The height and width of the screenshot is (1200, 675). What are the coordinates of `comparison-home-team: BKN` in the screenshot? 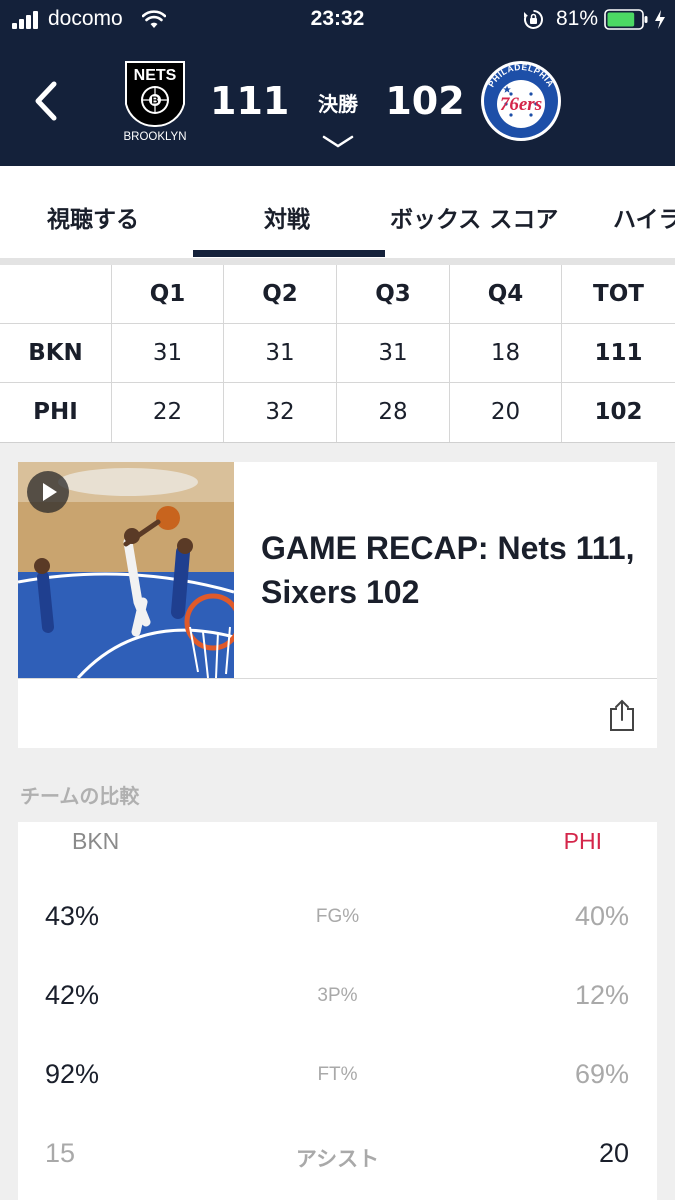 It's located at (96, 841).